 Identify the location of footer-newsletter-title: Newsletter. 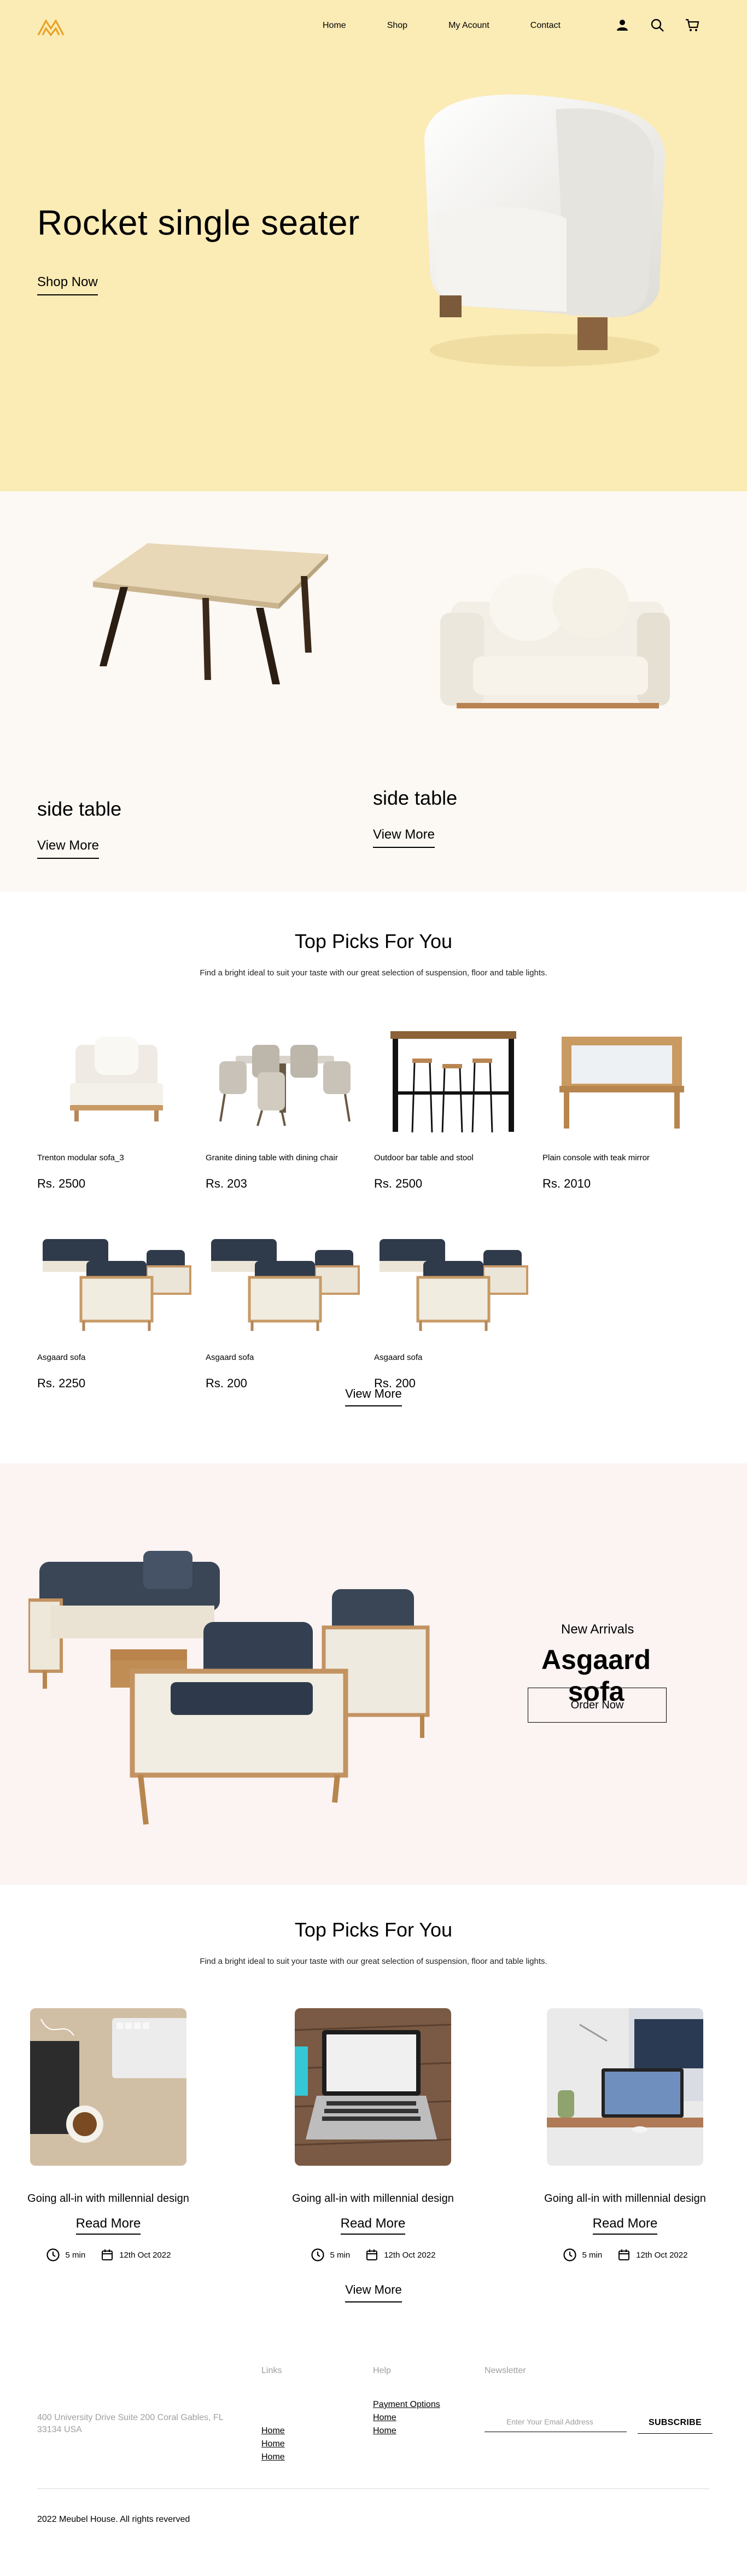
(506, 2370).